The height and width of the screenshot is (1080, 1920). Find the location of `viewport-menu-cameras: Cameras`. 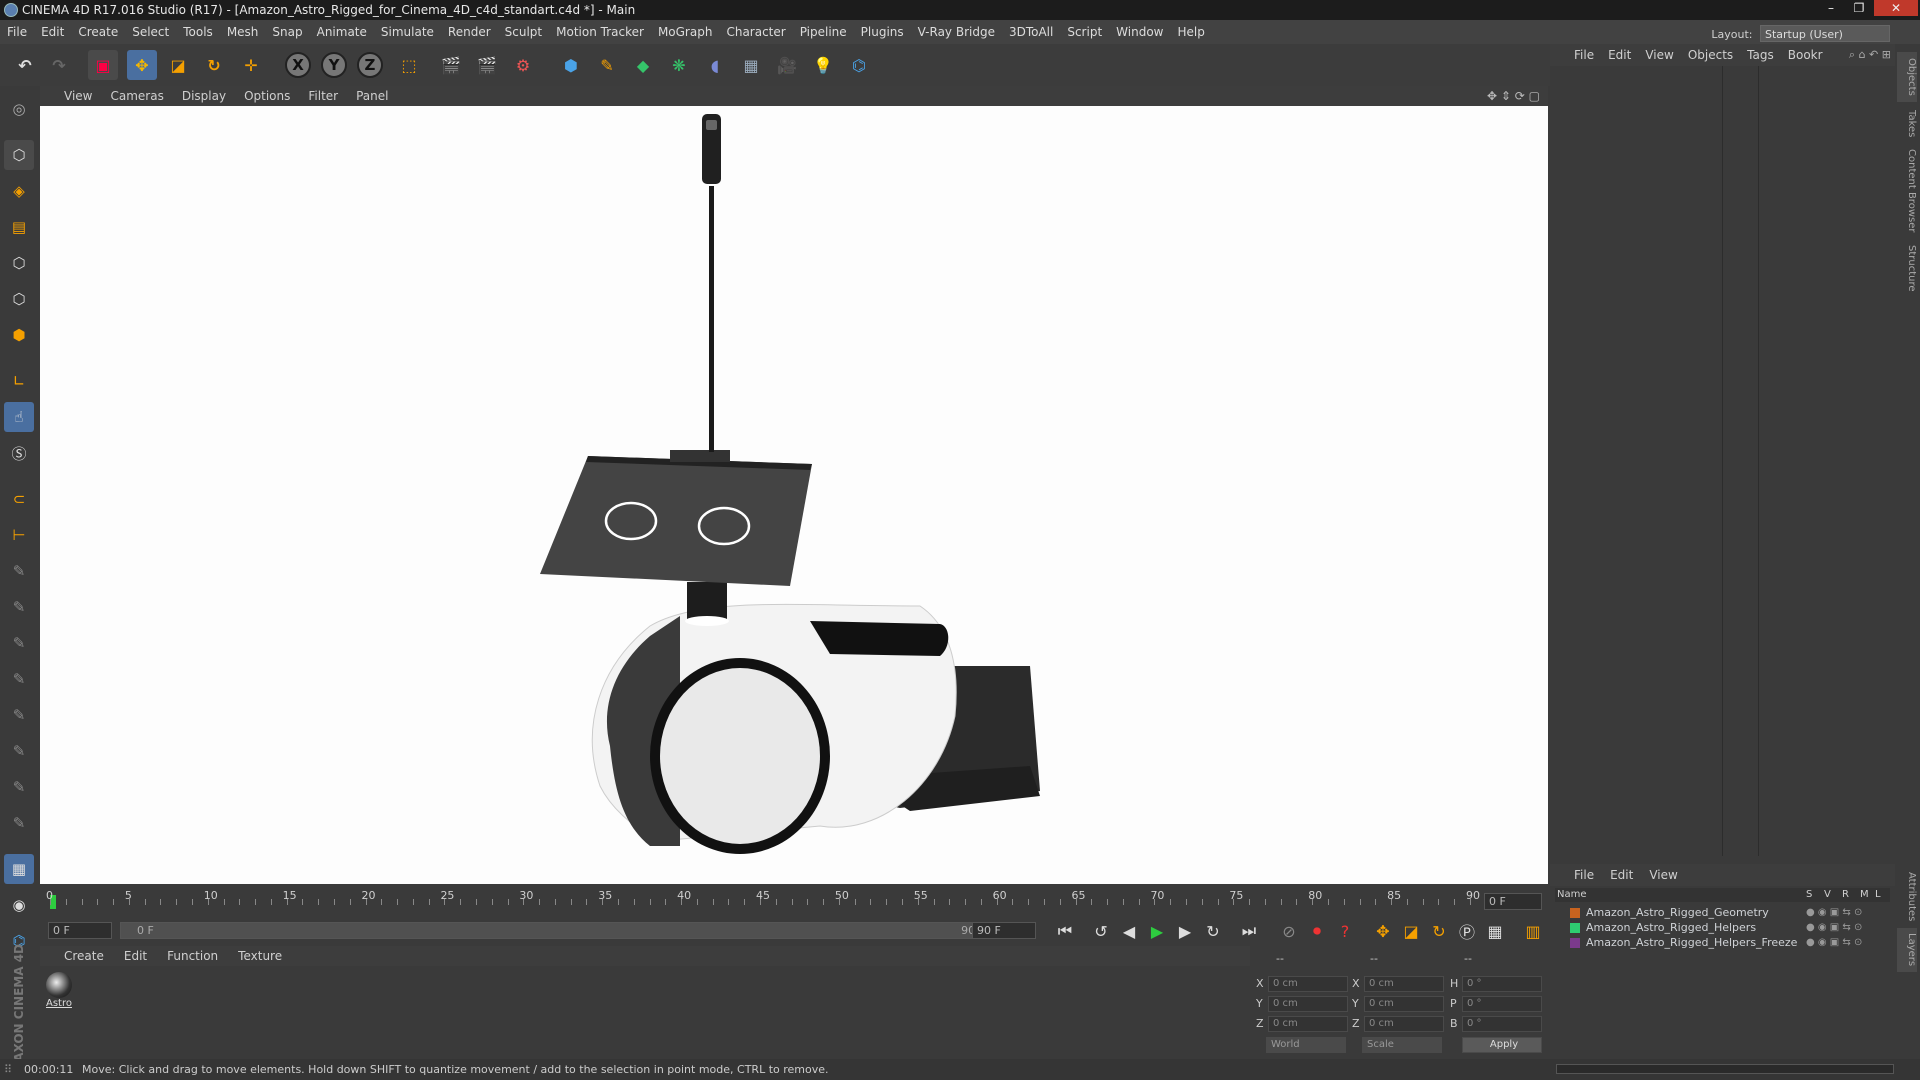

viewport-menu-cameras: Cameras is located at coordinates (137, 96).